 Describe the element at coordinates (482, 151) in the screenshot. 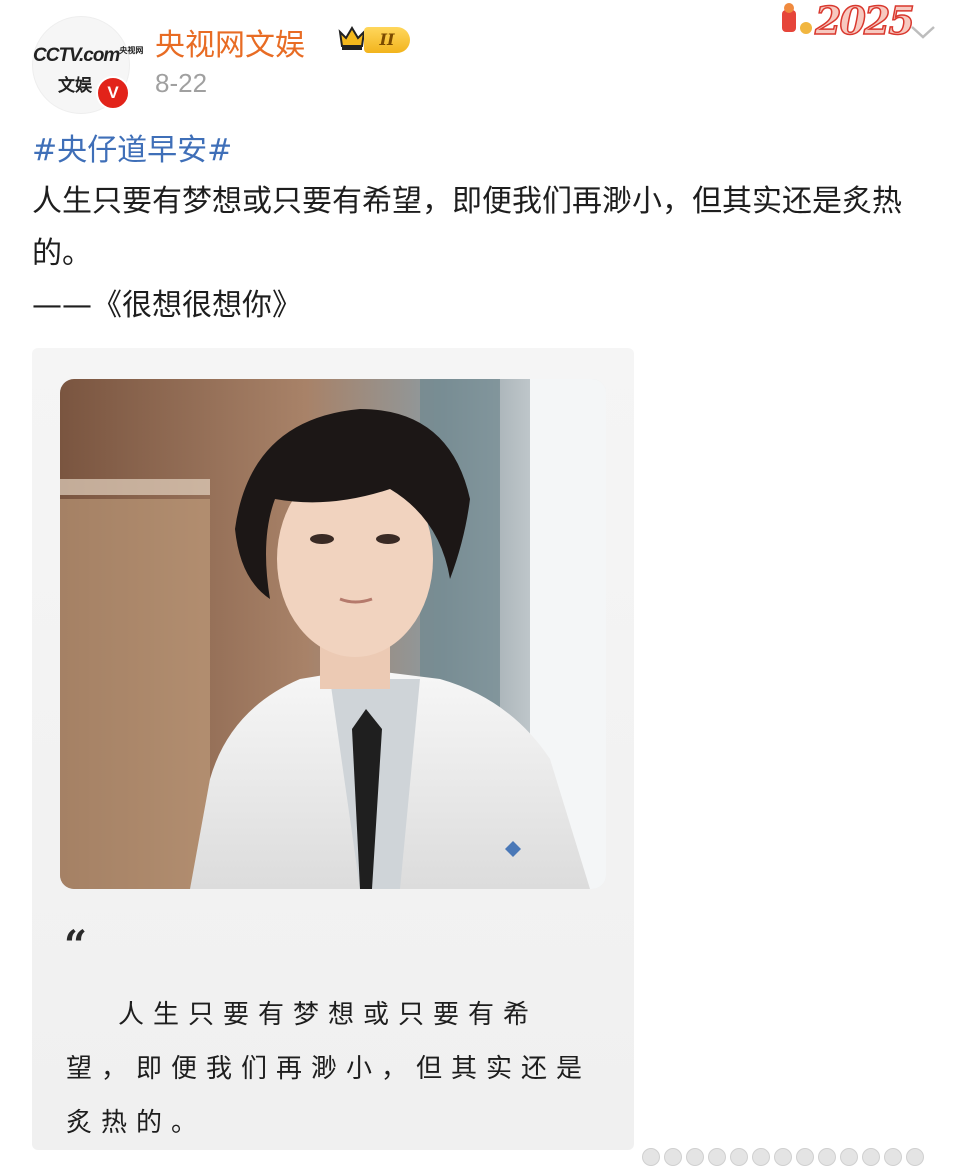

I see `hashtag-link: #央仔道早安#` at that location.